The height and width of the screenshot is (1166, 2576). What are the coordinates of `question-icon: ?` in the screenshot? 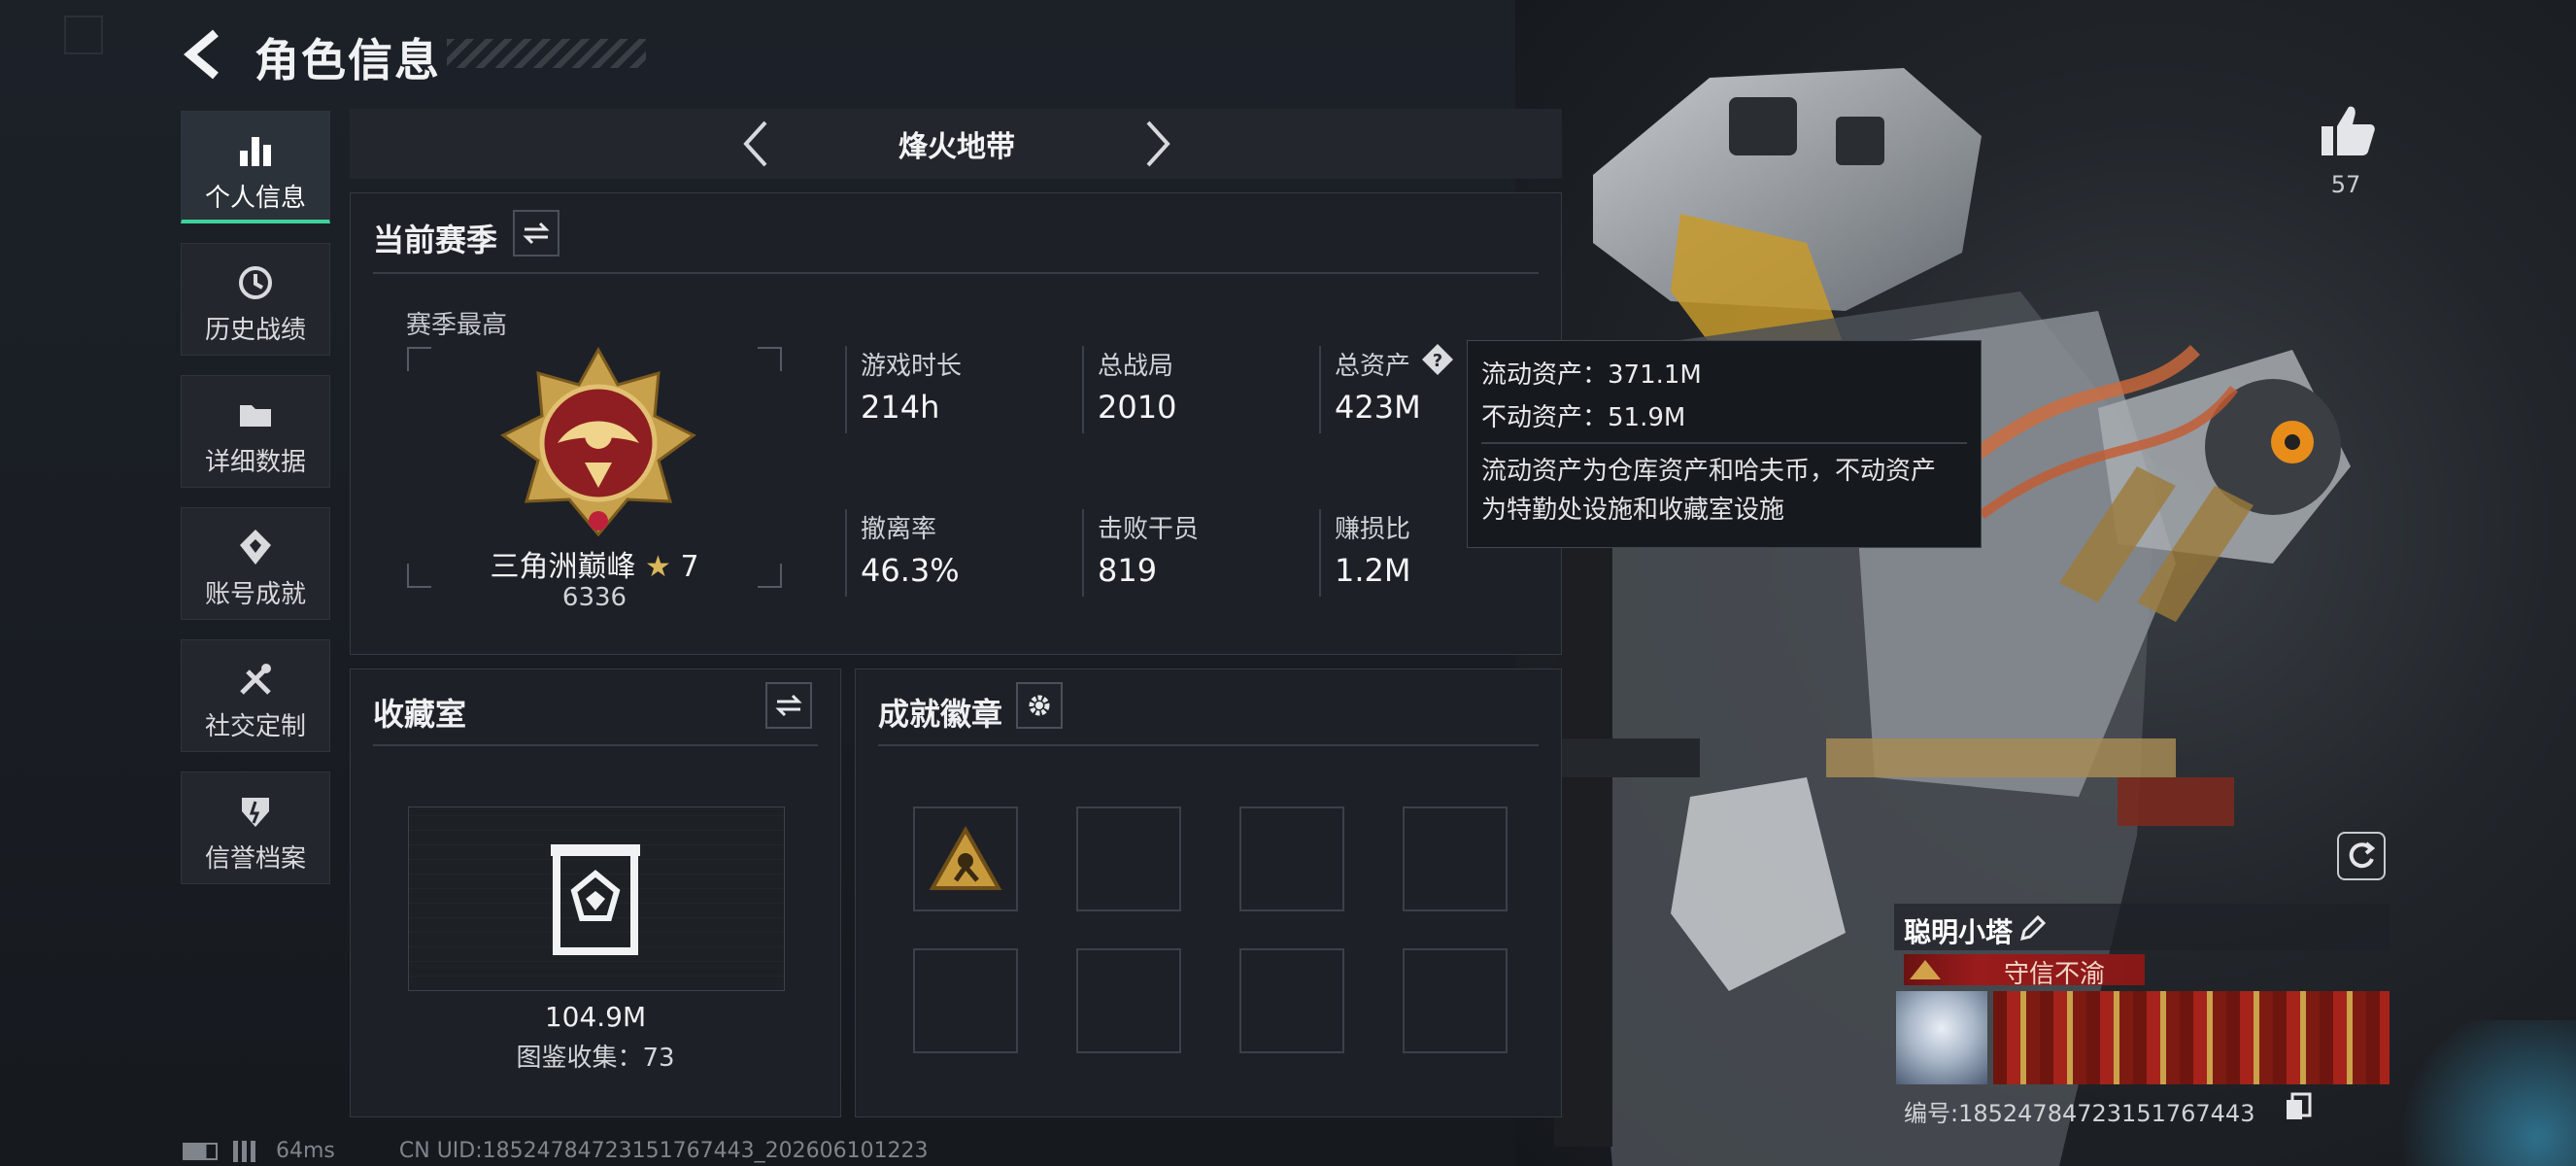 It's located at (1437, 359).